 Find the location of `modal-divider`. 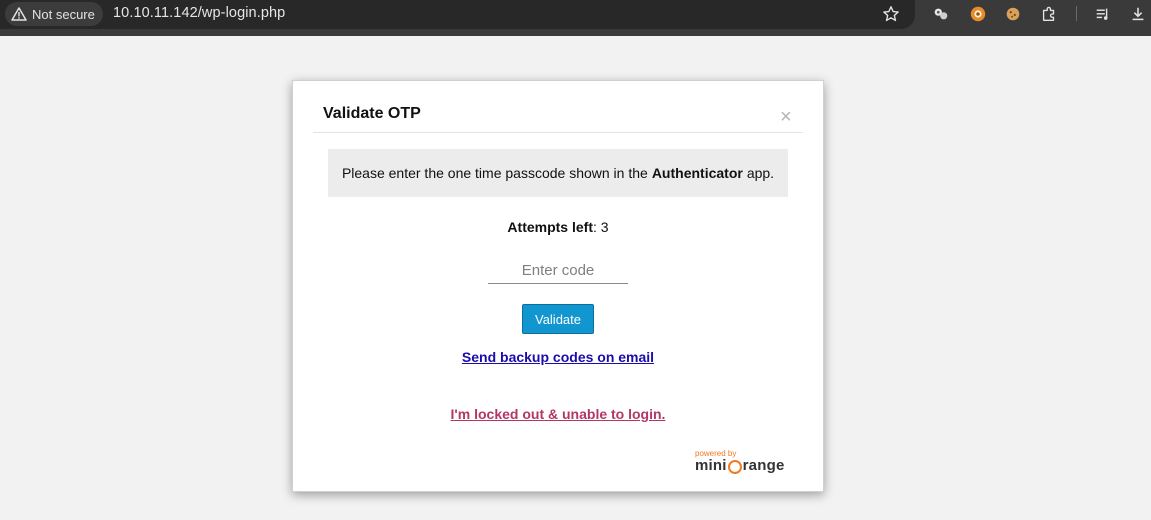

modal-divider is located at coordinates (558, 132).